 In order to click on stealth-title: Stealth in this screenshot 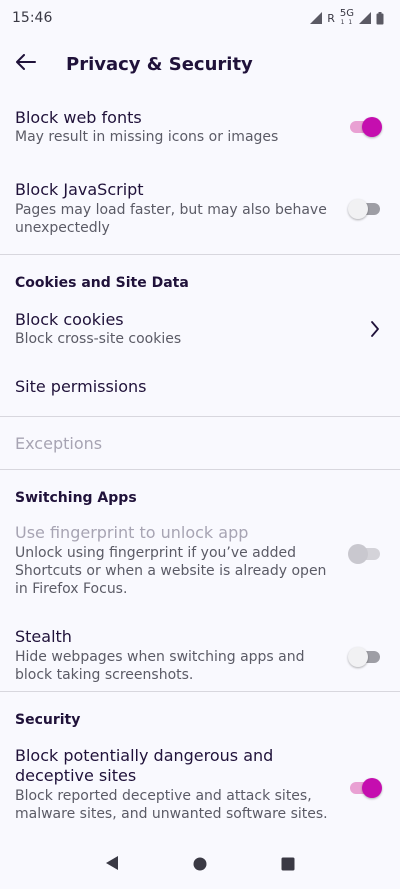, I will do `click(43, 636)`.